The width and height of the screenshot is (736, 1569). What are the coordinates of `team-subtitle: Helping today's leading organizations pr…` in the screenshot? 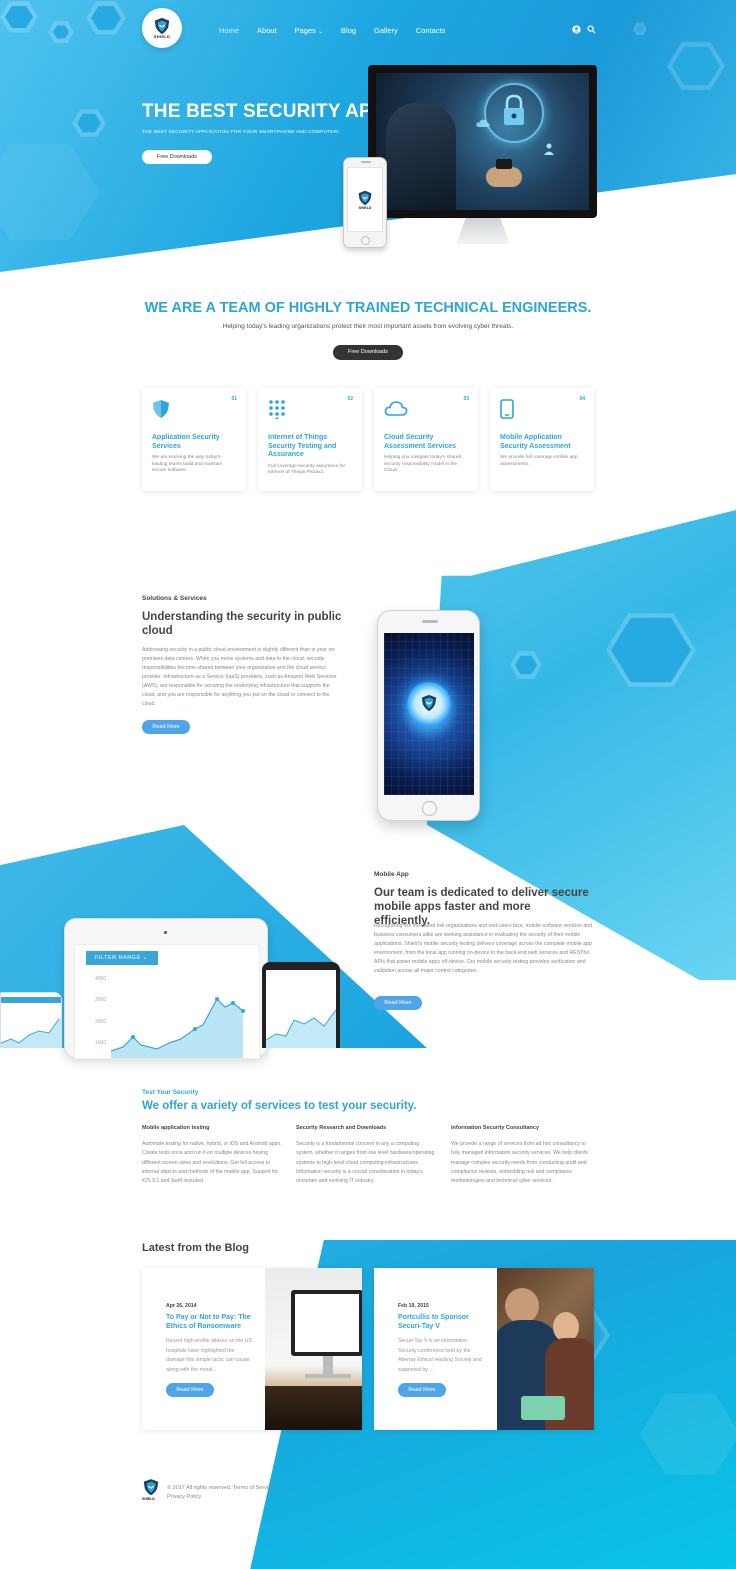 It's located at (368, 326).